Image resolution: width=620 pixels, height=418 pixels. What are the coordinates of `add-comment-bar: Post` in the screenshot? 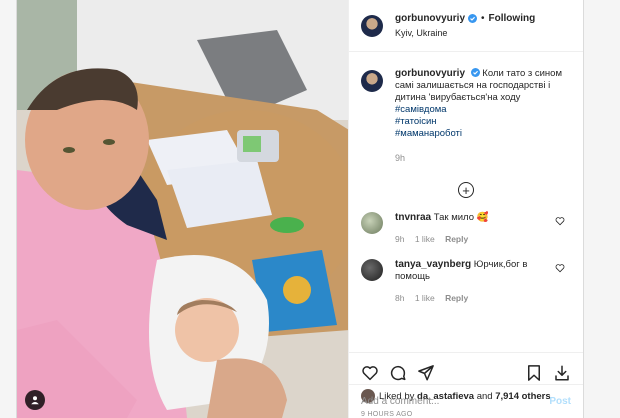 It's located at (466, 401).